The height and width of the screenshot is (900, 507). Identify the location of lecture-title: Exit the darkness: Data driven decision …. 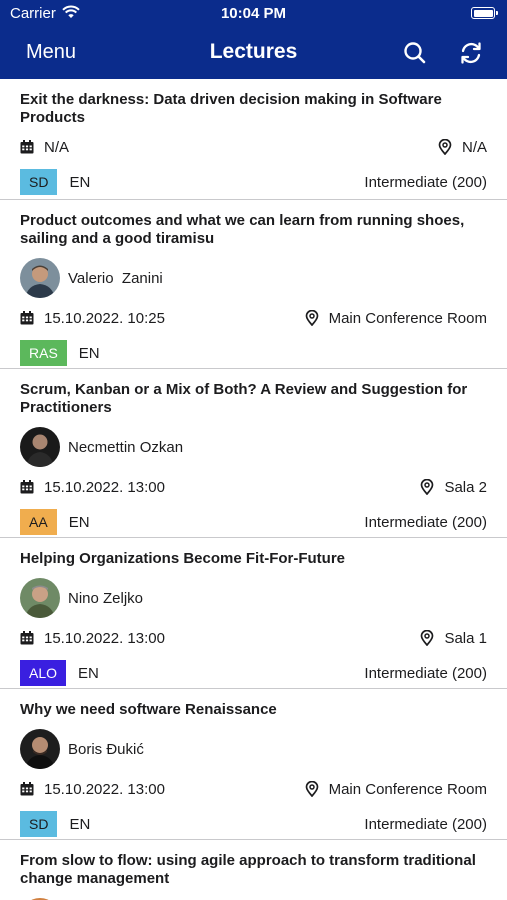
(231, 108).